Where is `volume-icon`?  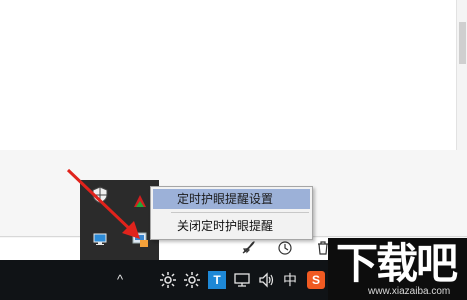 volume-icon is located at coordinates (267, 280).